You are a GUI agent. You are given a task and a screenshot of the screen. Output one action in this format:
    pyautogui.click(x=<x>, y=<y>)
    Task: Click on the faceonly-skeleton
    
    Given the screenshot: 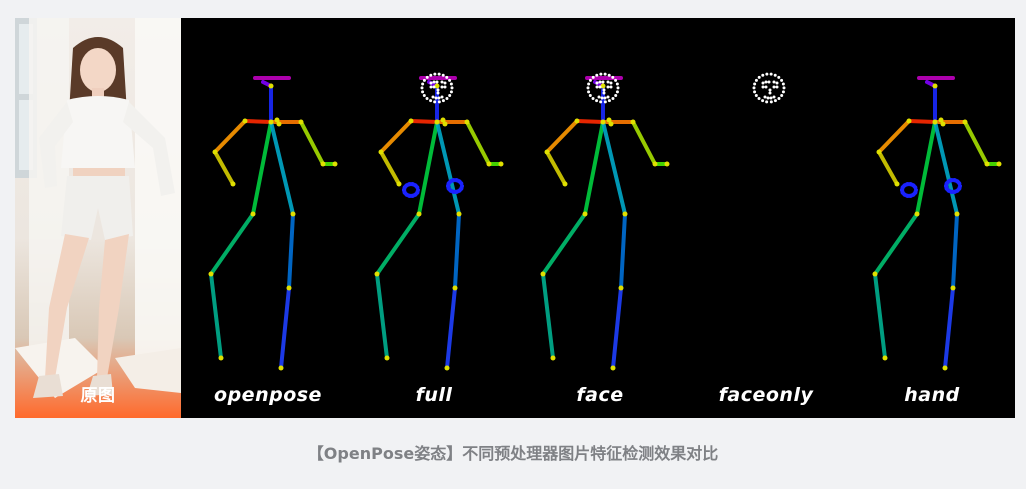 What is the action you would take?
    pyautogui.click(x=769, y=88)
    